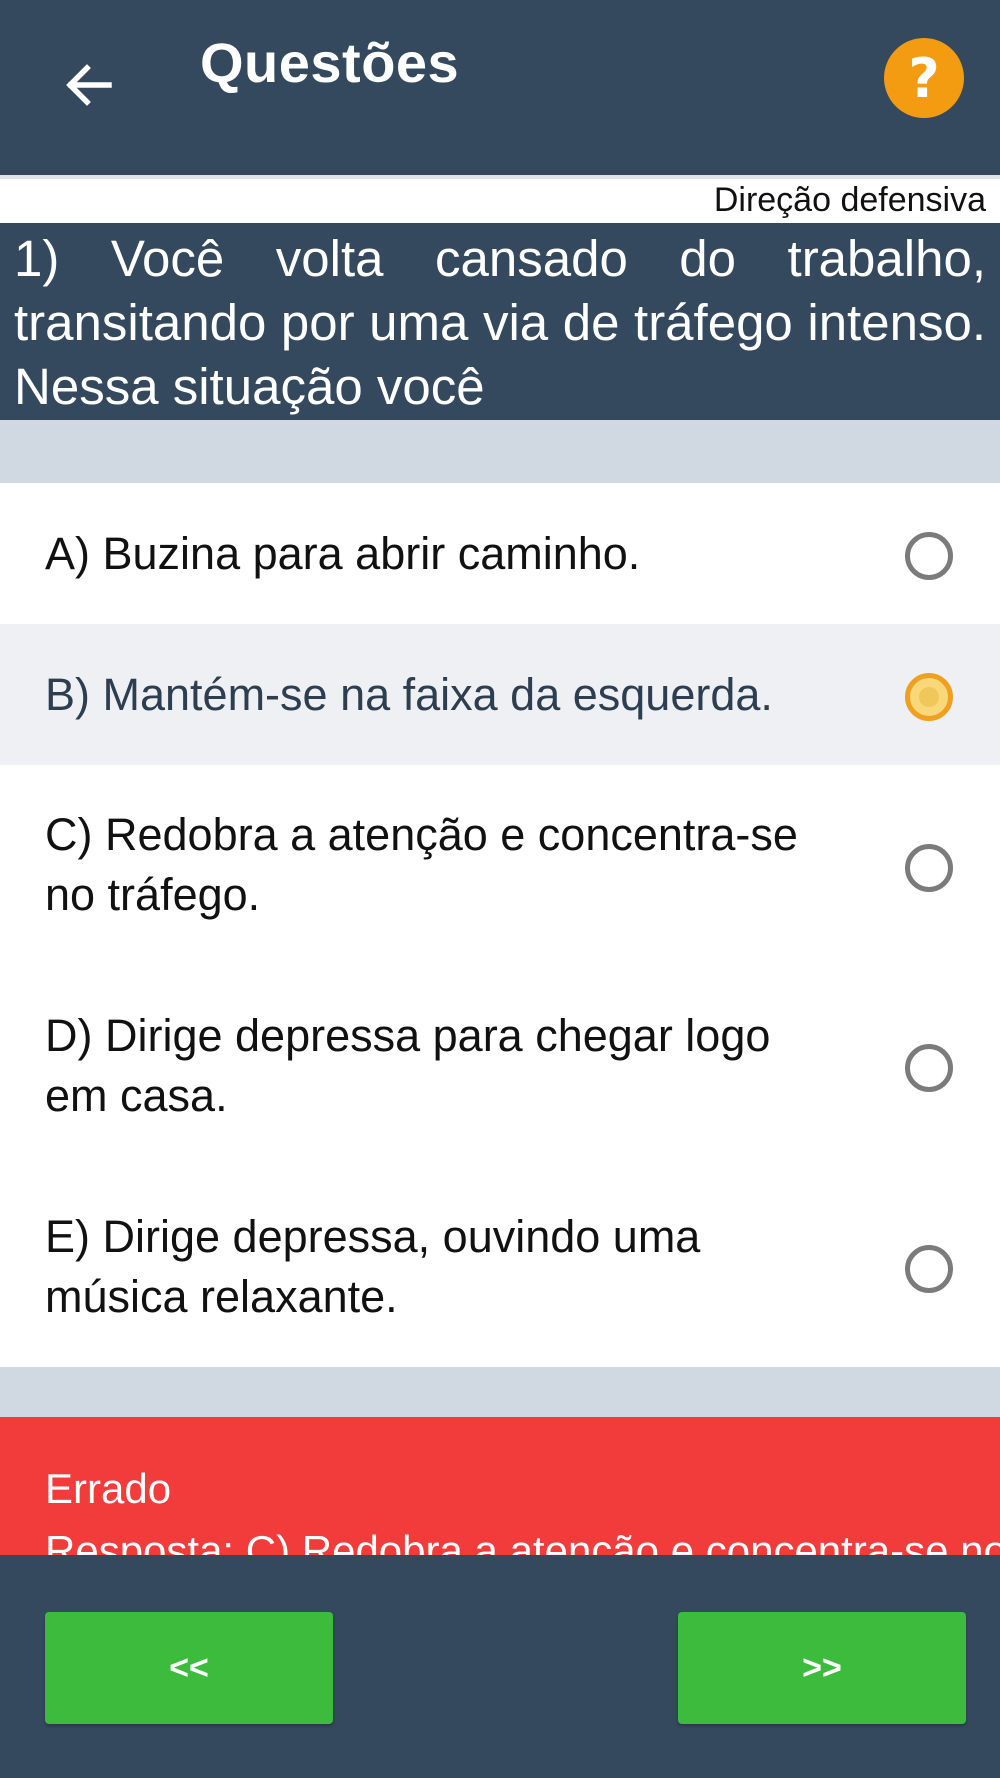 The width and height of the screenshot is (1000, 1778). Describe the element at coordinates (849, 200) in the screenshot. I see `category-label: Direção defensiva` at that location.